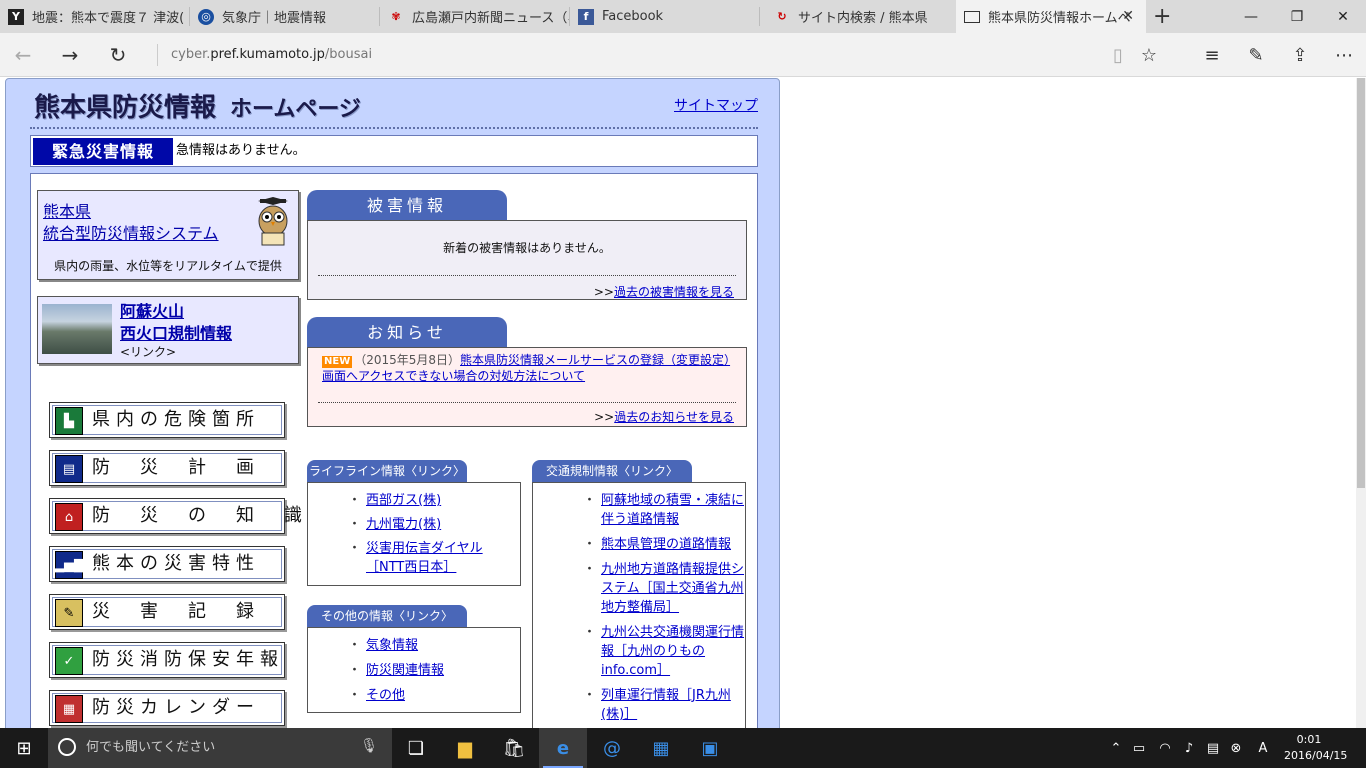  What do you see at coordinates (1251, 16) in the screenshot?
I see `minimize-icon: —` at bounding box center [1251, 16].